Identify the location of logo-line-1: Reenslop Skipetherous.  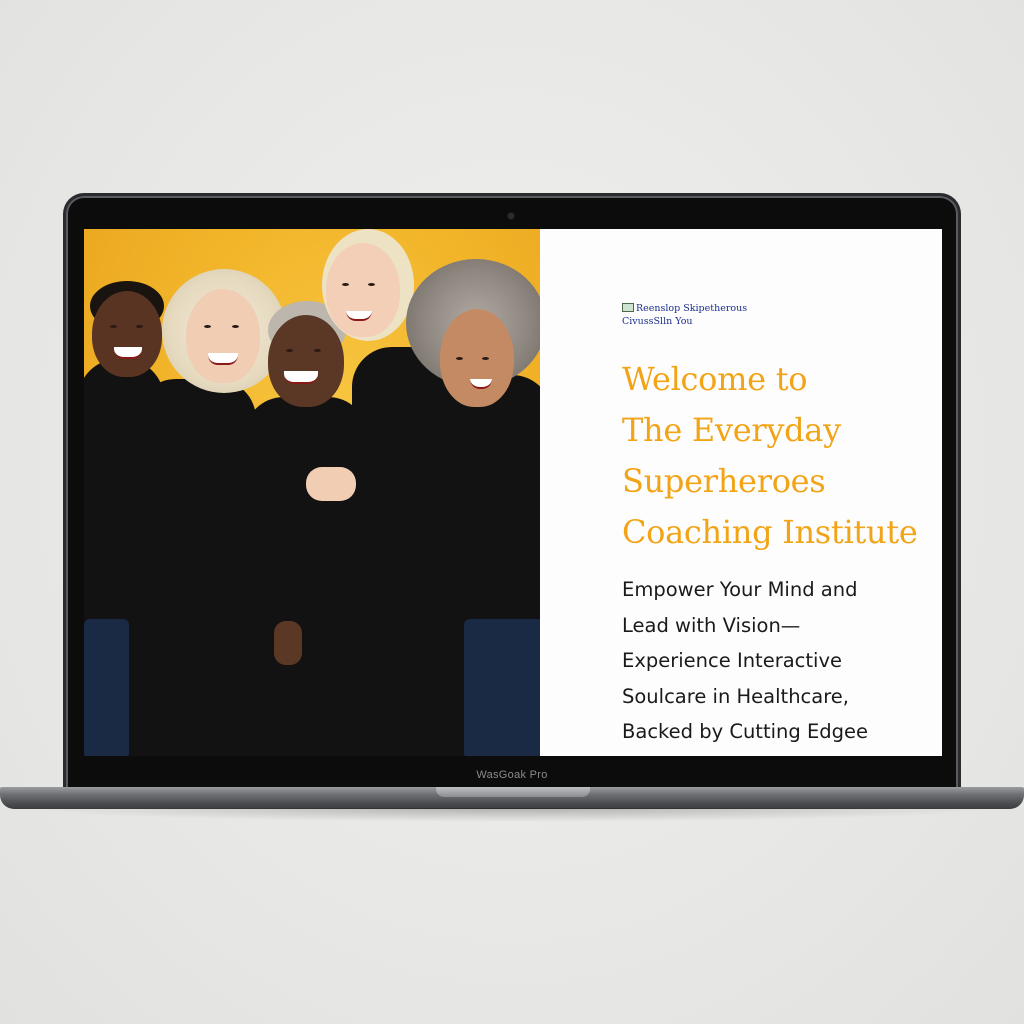
(692, 308).